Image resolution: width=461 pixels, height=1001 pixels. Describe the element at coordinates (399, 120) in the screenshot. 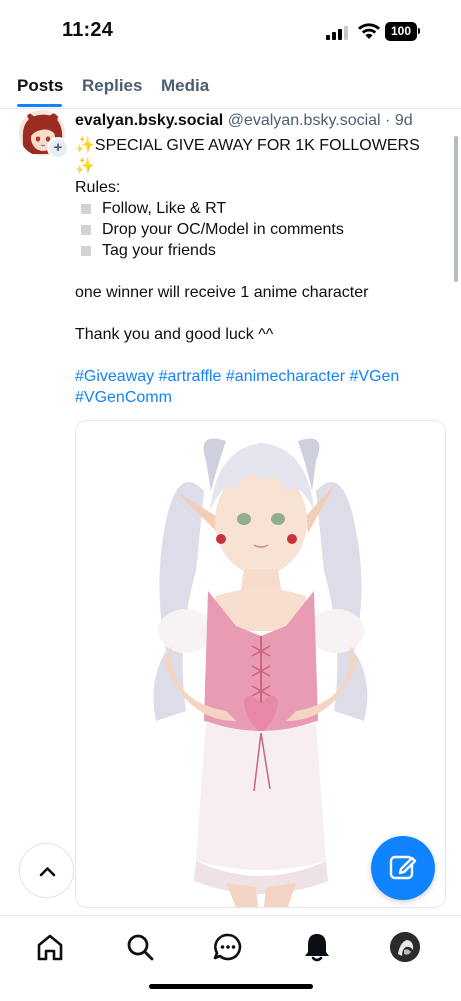

I see `post-age: · 9d` at that location.